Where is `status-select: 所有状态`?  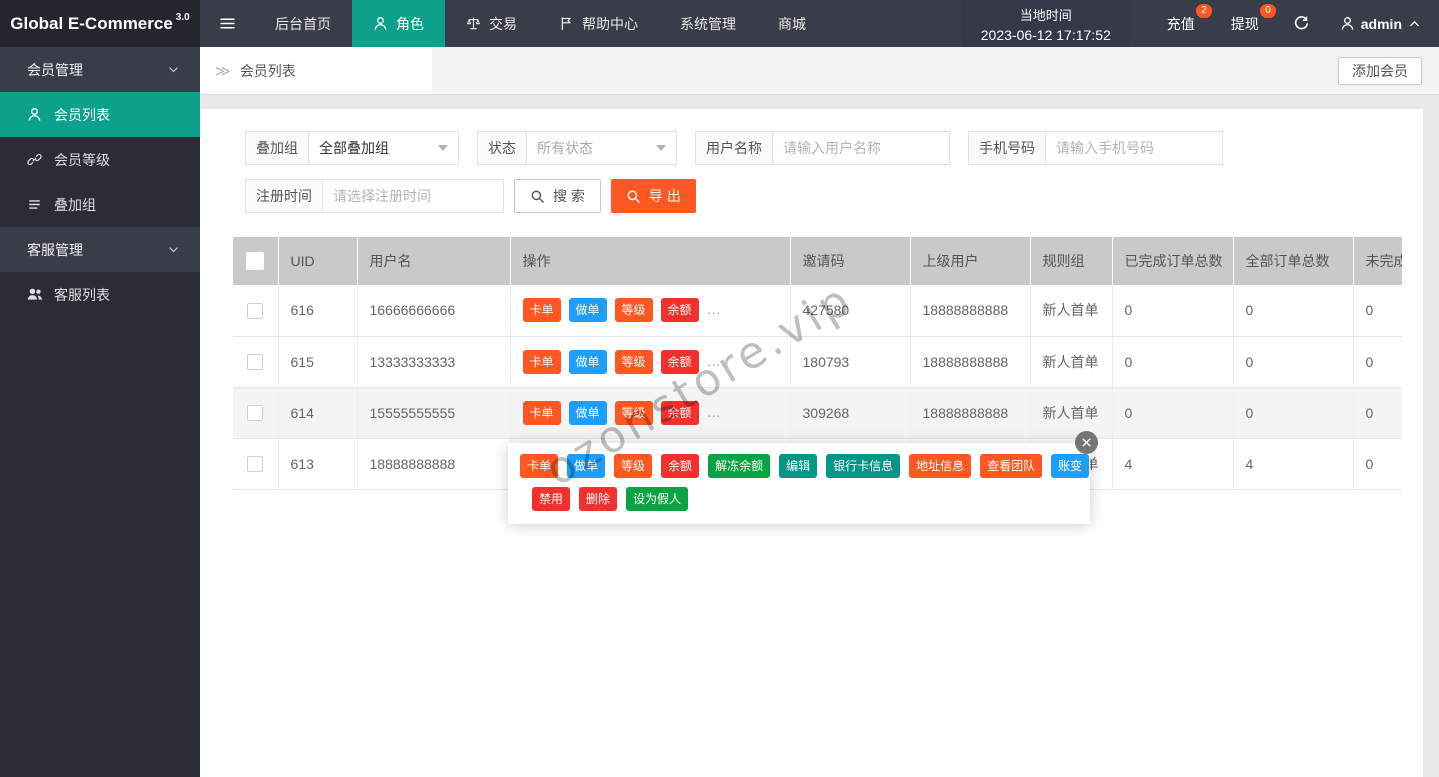 status-select: 所有状态 is located at coordinates (602, 148).